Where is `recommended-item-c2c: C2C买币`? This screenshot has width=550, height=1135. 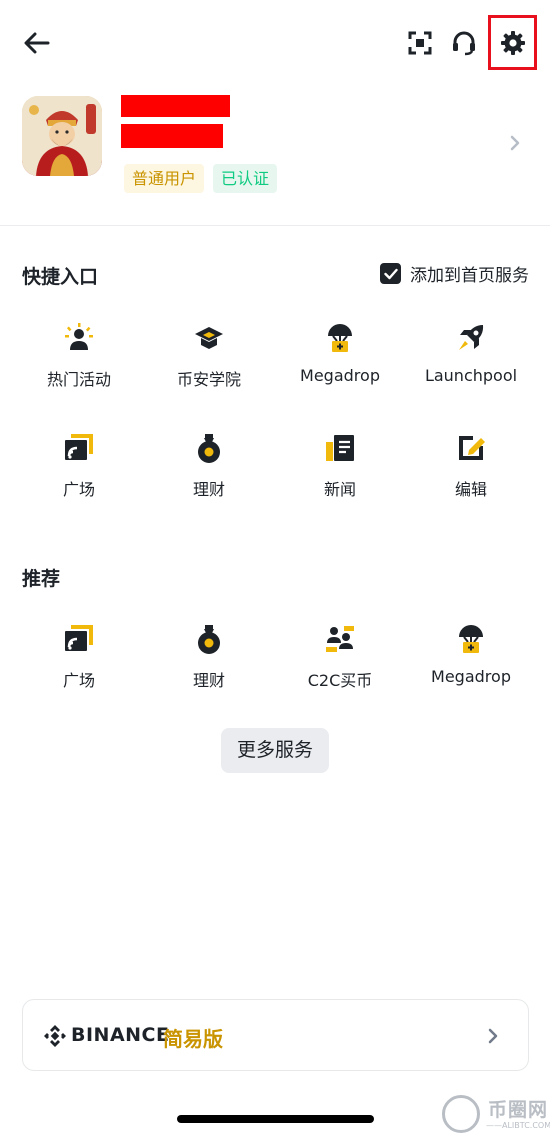
recommended-item-c2c: C2C买币 is located at coordinates (340, 663).